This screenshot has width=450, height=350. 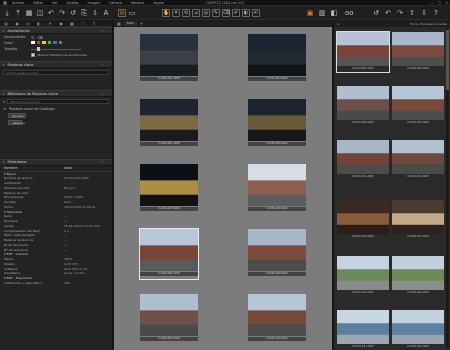 What do you see at coordinates (439, 3) in the screenshot?
I see `maximize-button: □` at bounding box center [439, 3].